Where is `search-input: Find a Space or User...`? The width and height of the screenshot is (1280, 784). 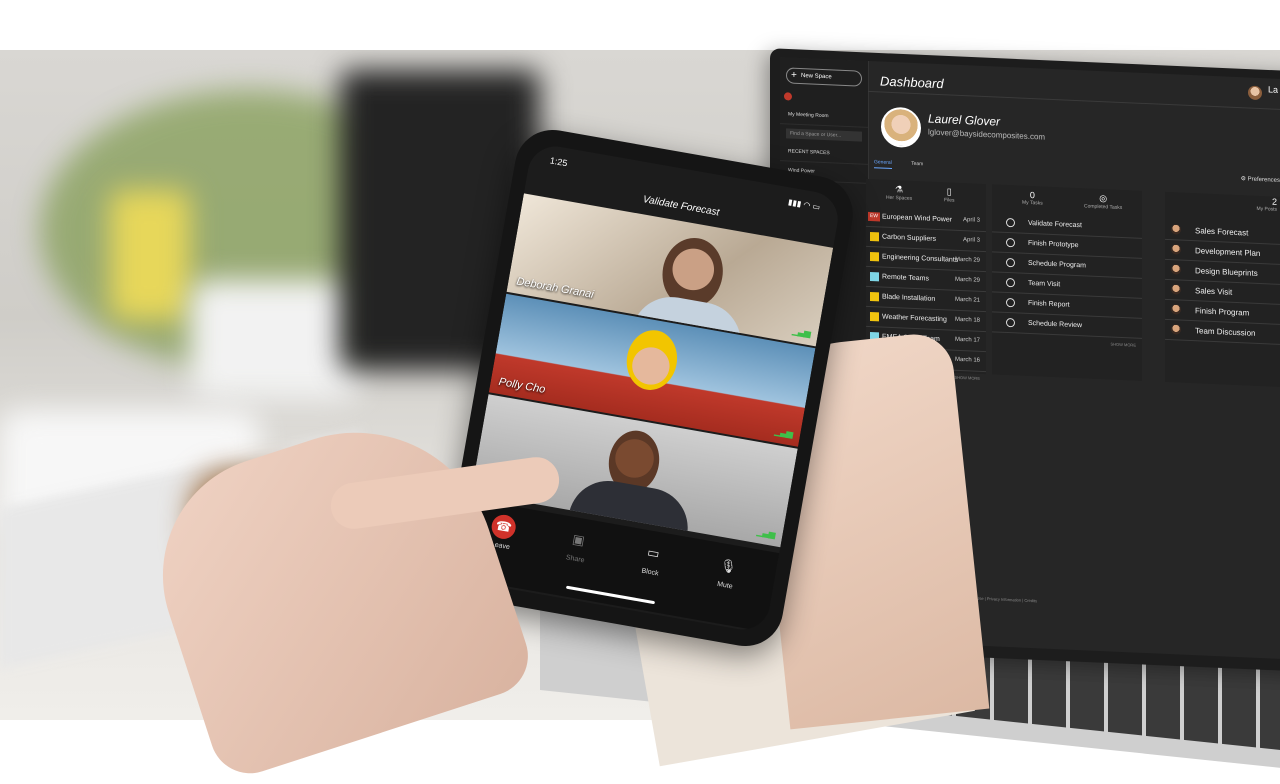 search-input: Find a Space or User... is located at coordinates (824, 135).